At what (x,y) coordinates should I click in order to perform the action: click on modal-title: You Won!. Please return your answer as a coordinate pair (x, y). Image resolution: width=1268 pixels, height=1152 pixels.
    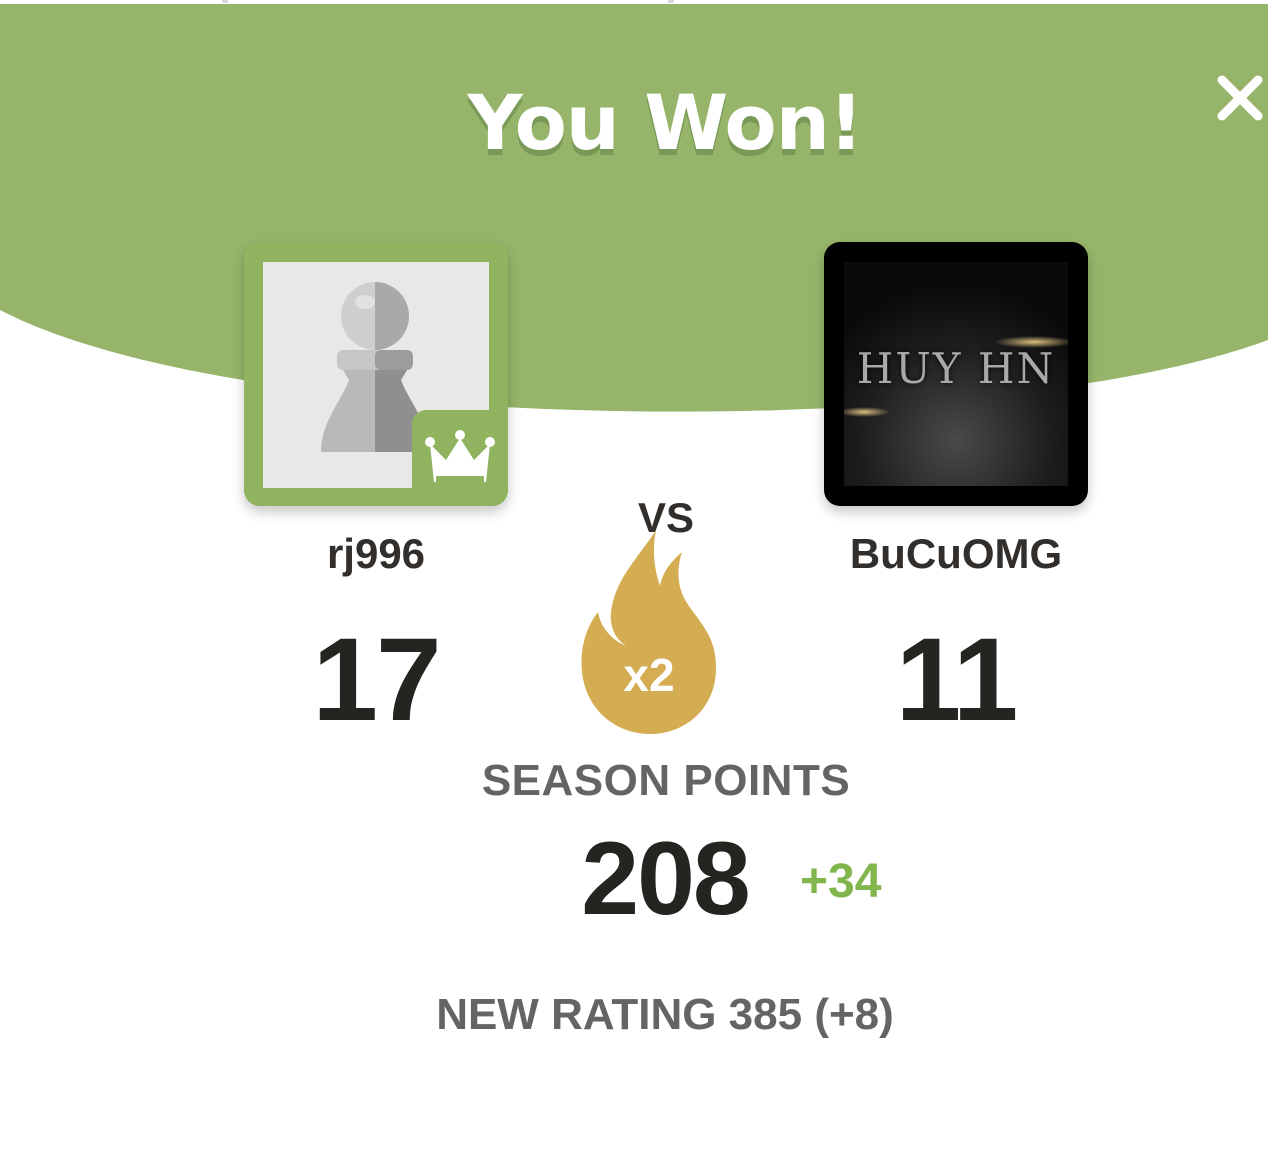
    Looking at the image, I should click on (665, 122).